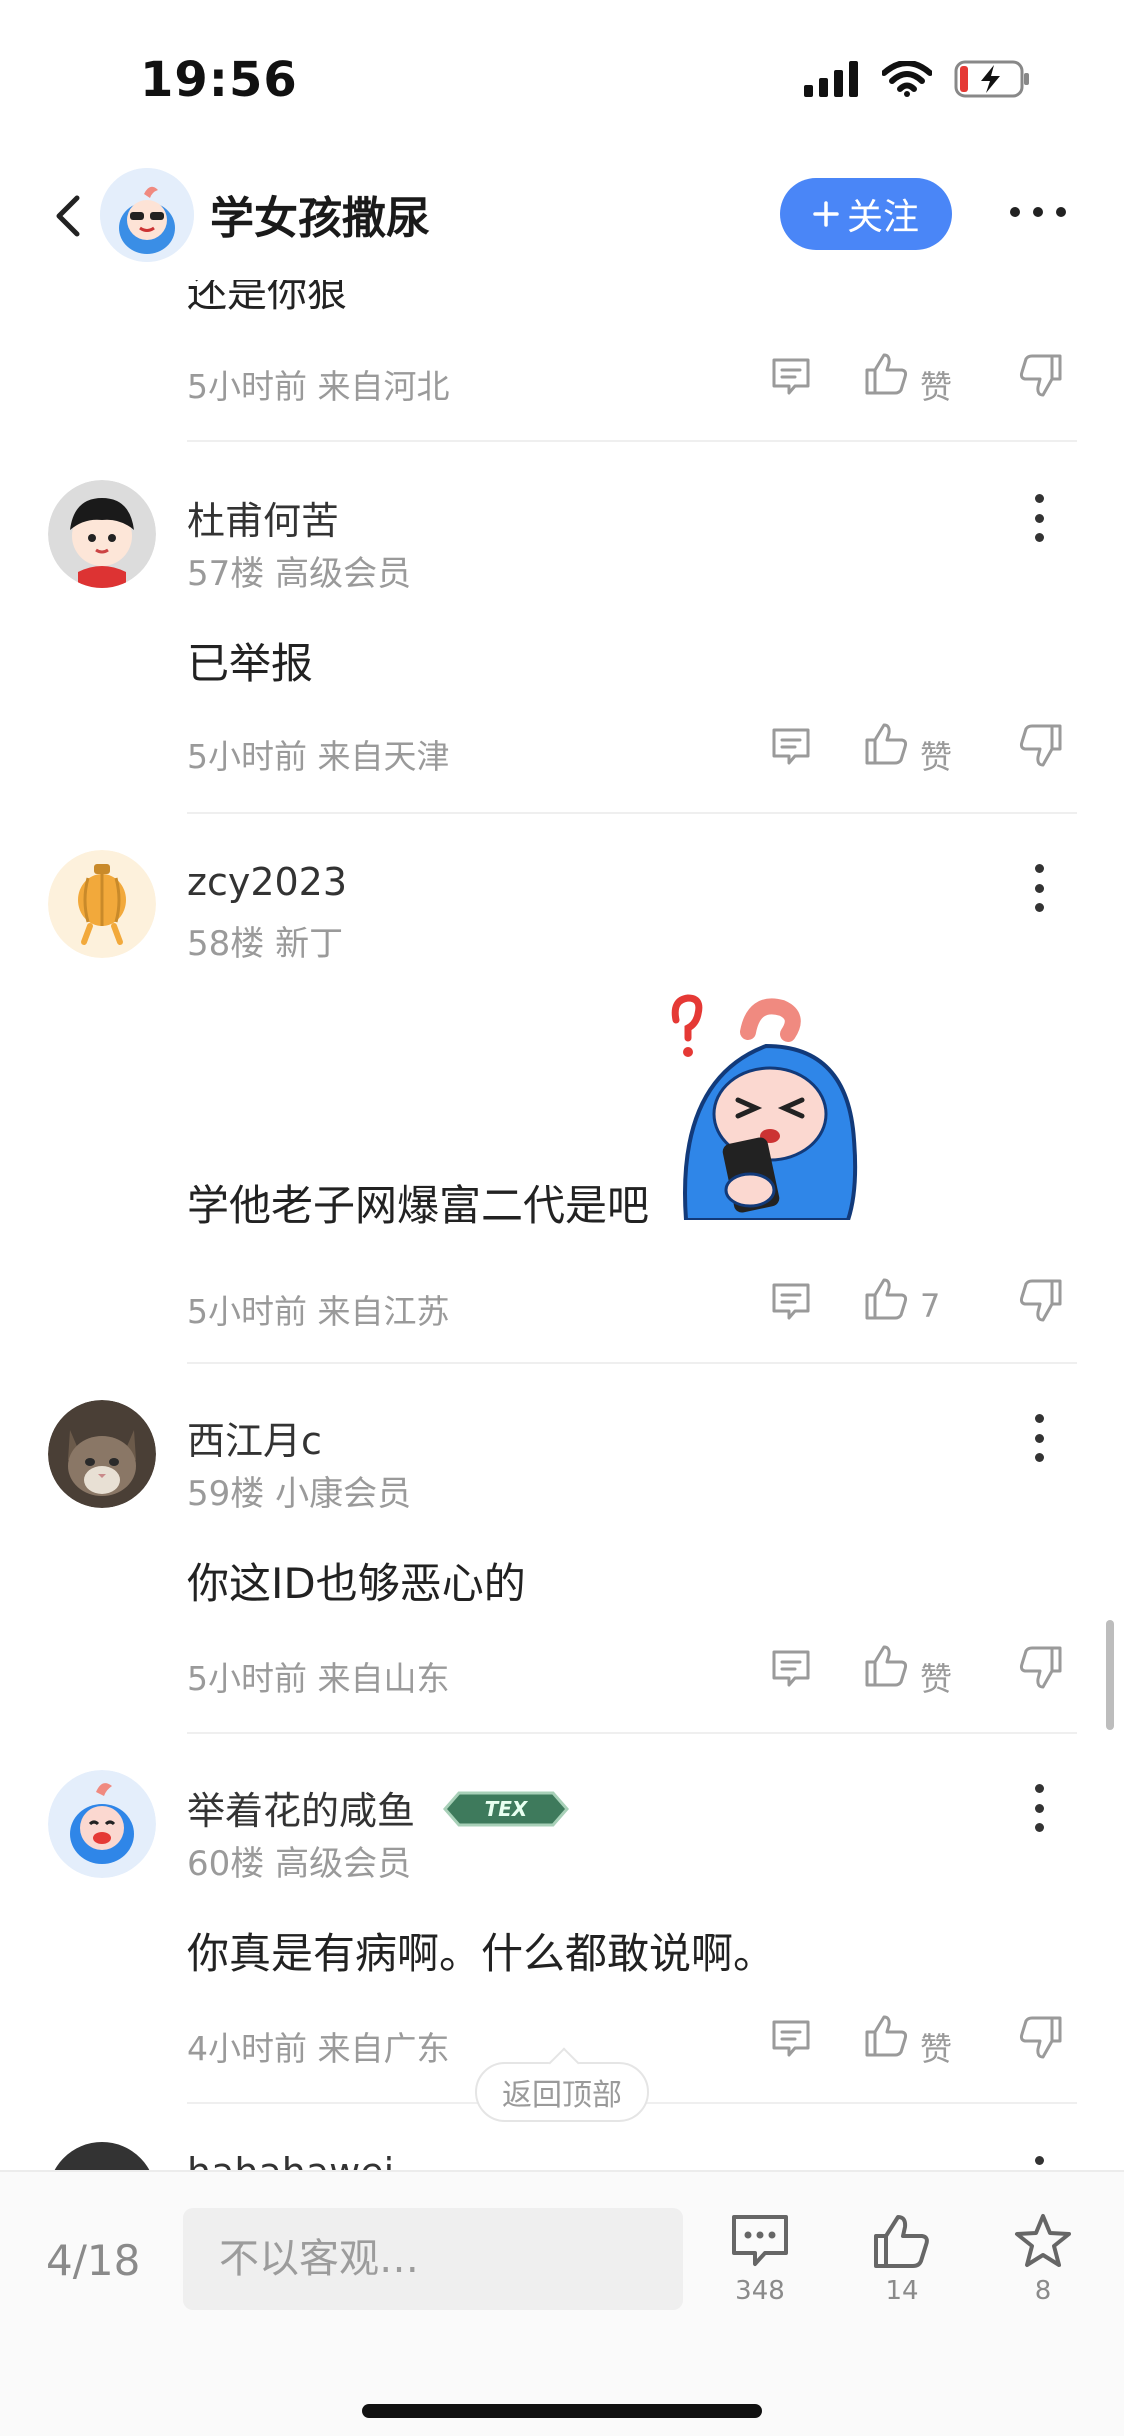 This screenshot has width=1124, height=2436. I want to click on commenter-name: 举着花的咸鱼, so click(301, 1811).